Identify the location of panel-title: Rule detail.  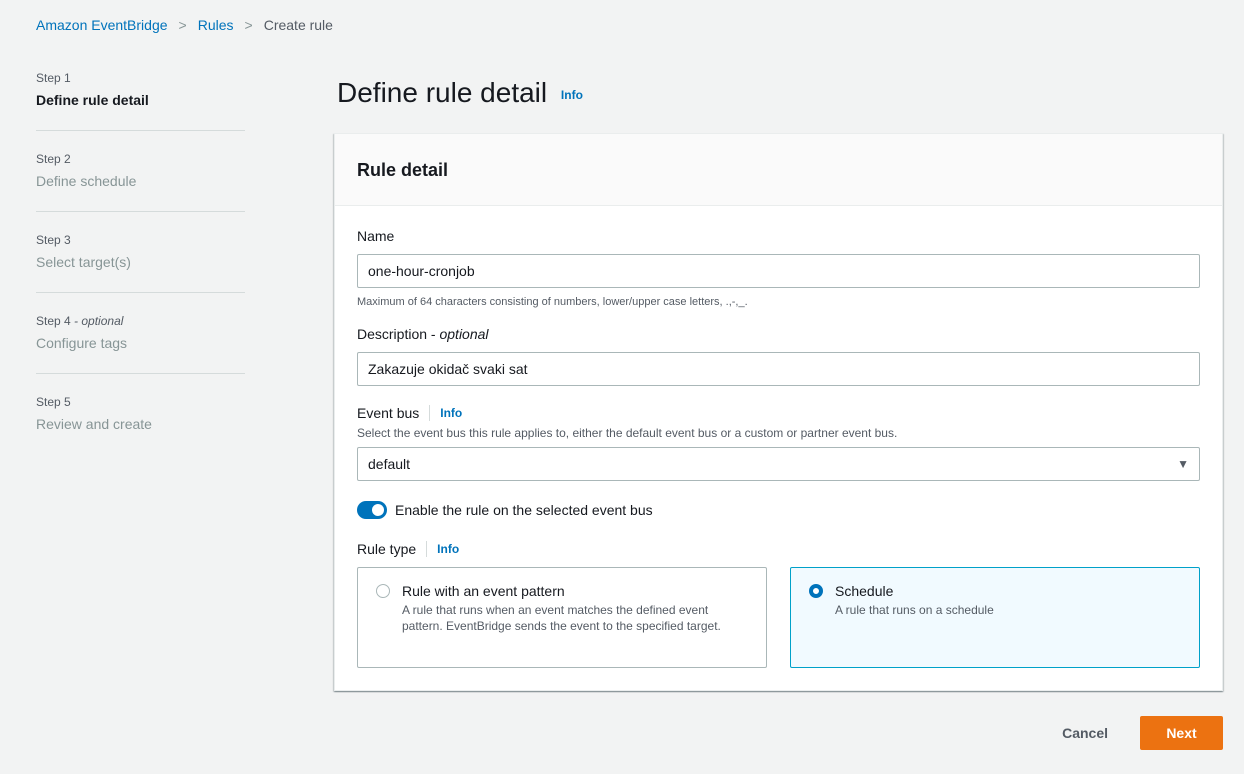
(403, 170).